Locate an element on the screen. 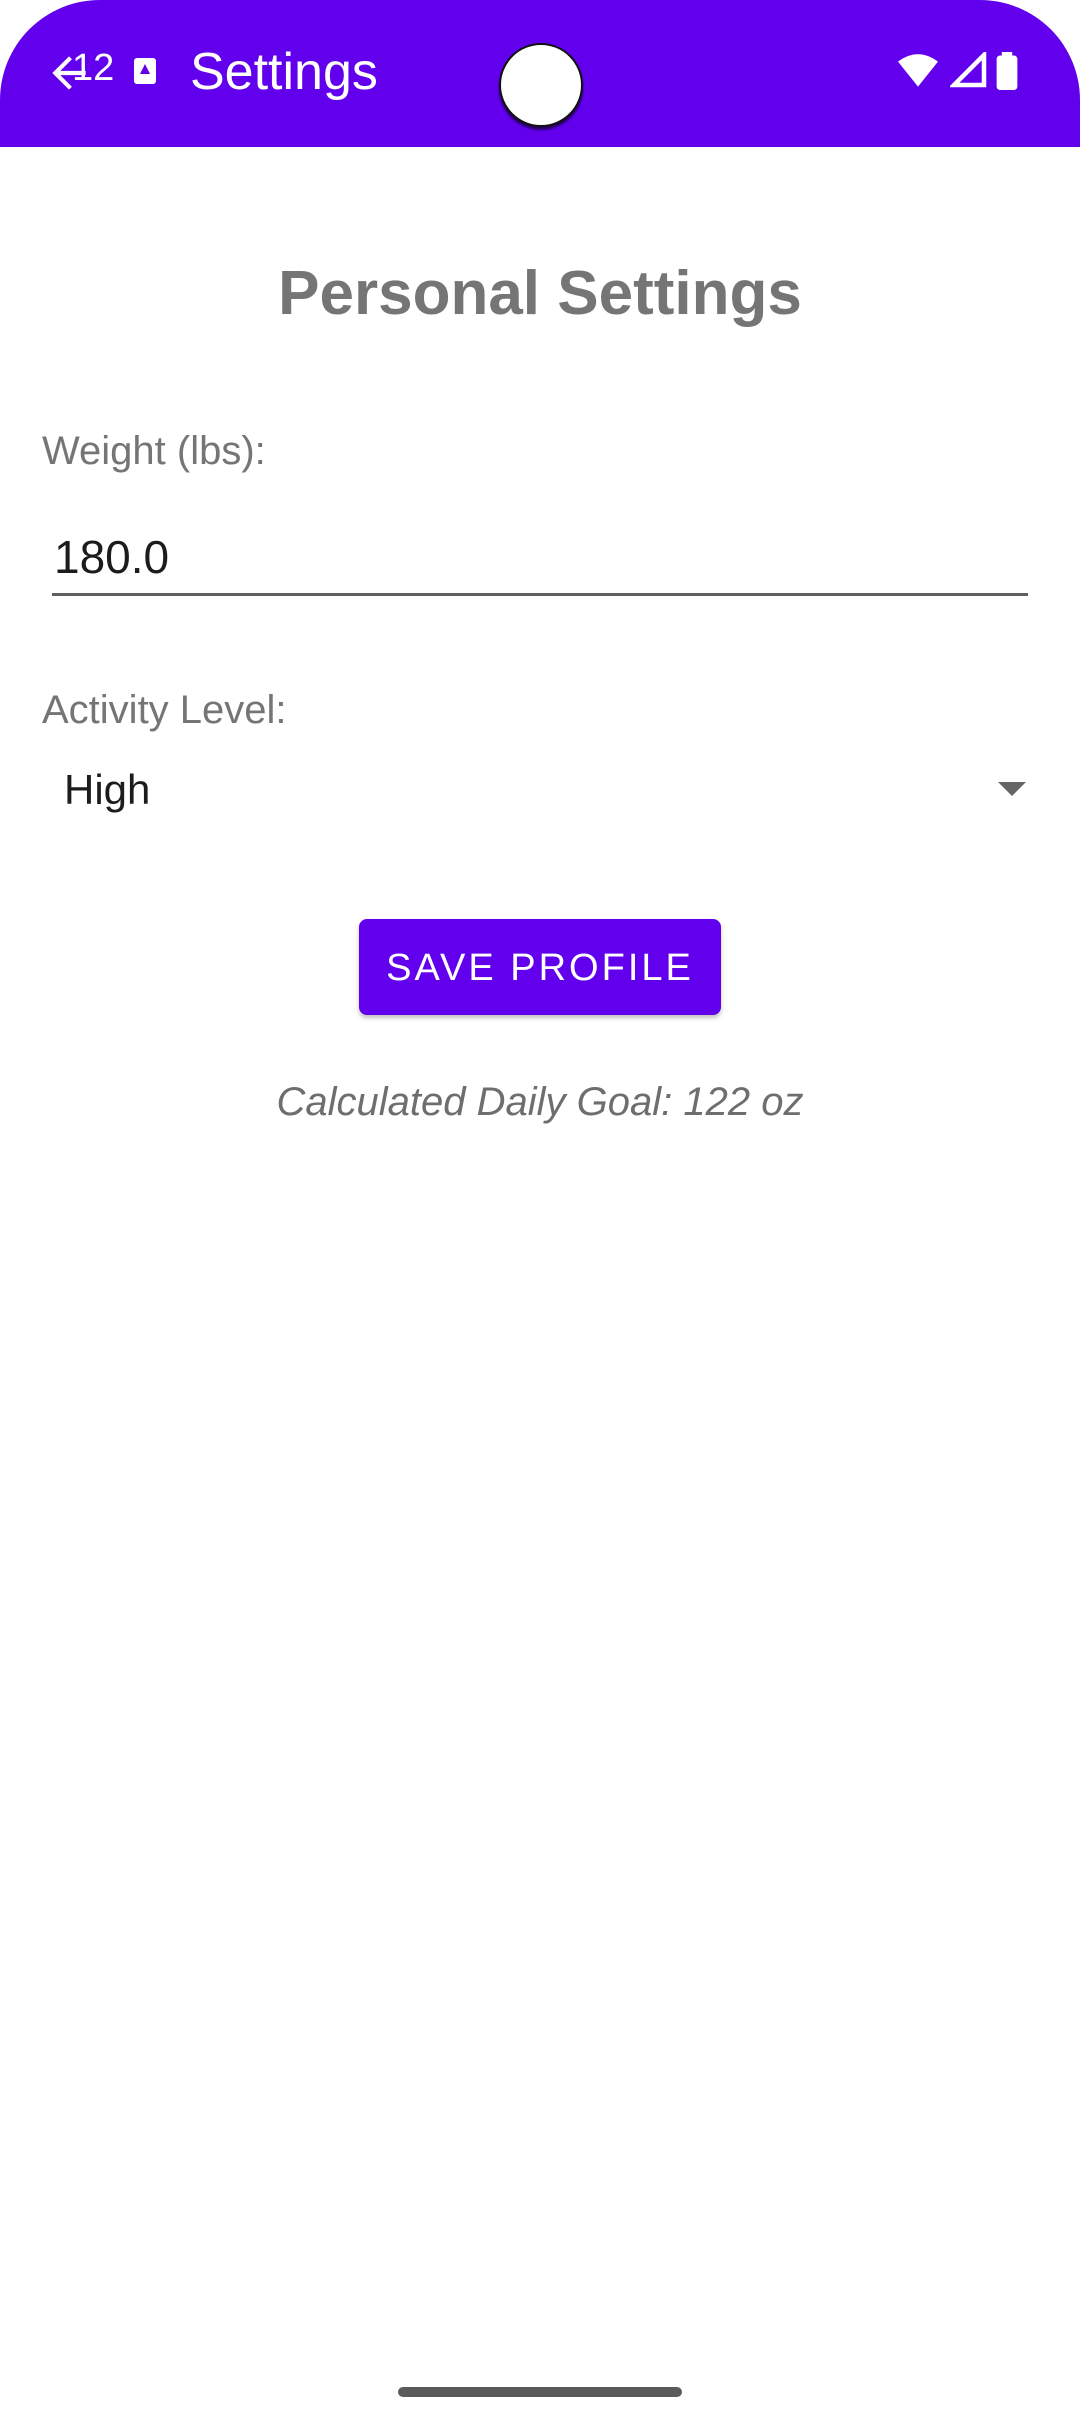 The image size is (1080, 2424). dropdown-arrow-icon is located at coordinates (1012, 789).